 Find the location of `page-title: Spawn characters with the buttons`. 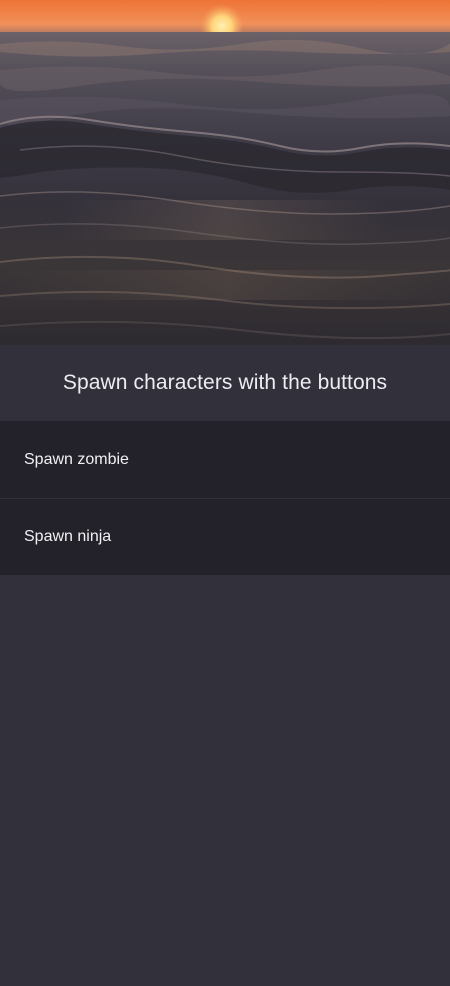

page-title: Spawn characters with the buttons is located at coordinates (225, 382).